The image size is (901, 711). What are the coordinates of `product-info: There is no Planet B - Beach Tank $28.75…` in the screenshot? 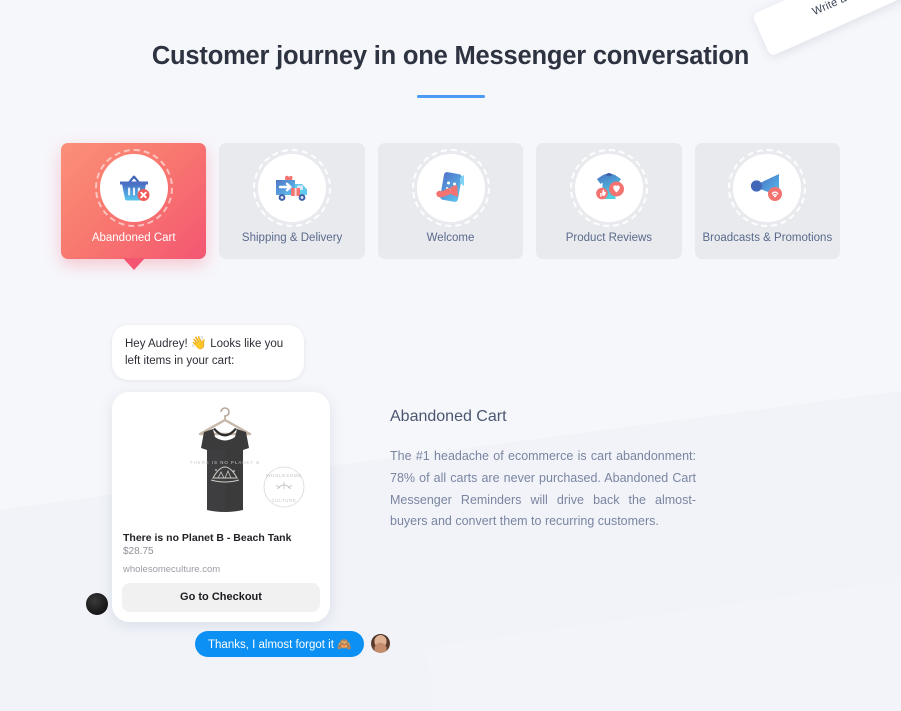 It's located at (221, 551).